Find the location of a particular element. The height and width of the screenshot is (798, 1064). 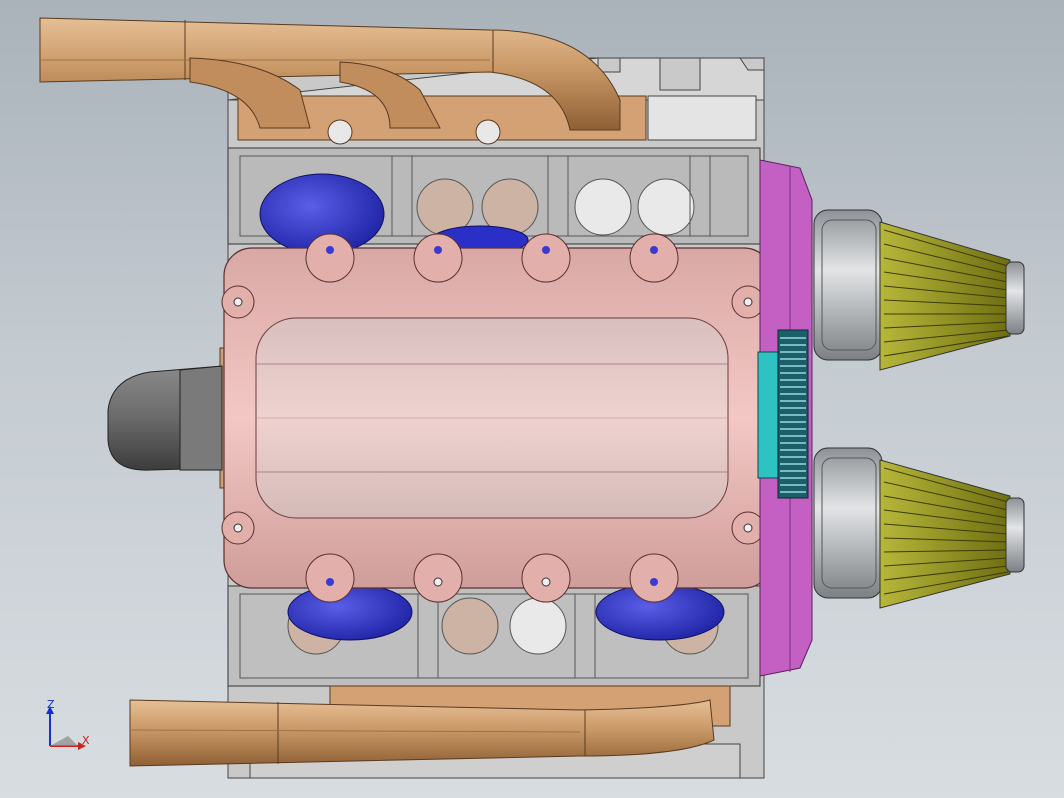

z-axis-label: Z is located at coordinates (51, 704).